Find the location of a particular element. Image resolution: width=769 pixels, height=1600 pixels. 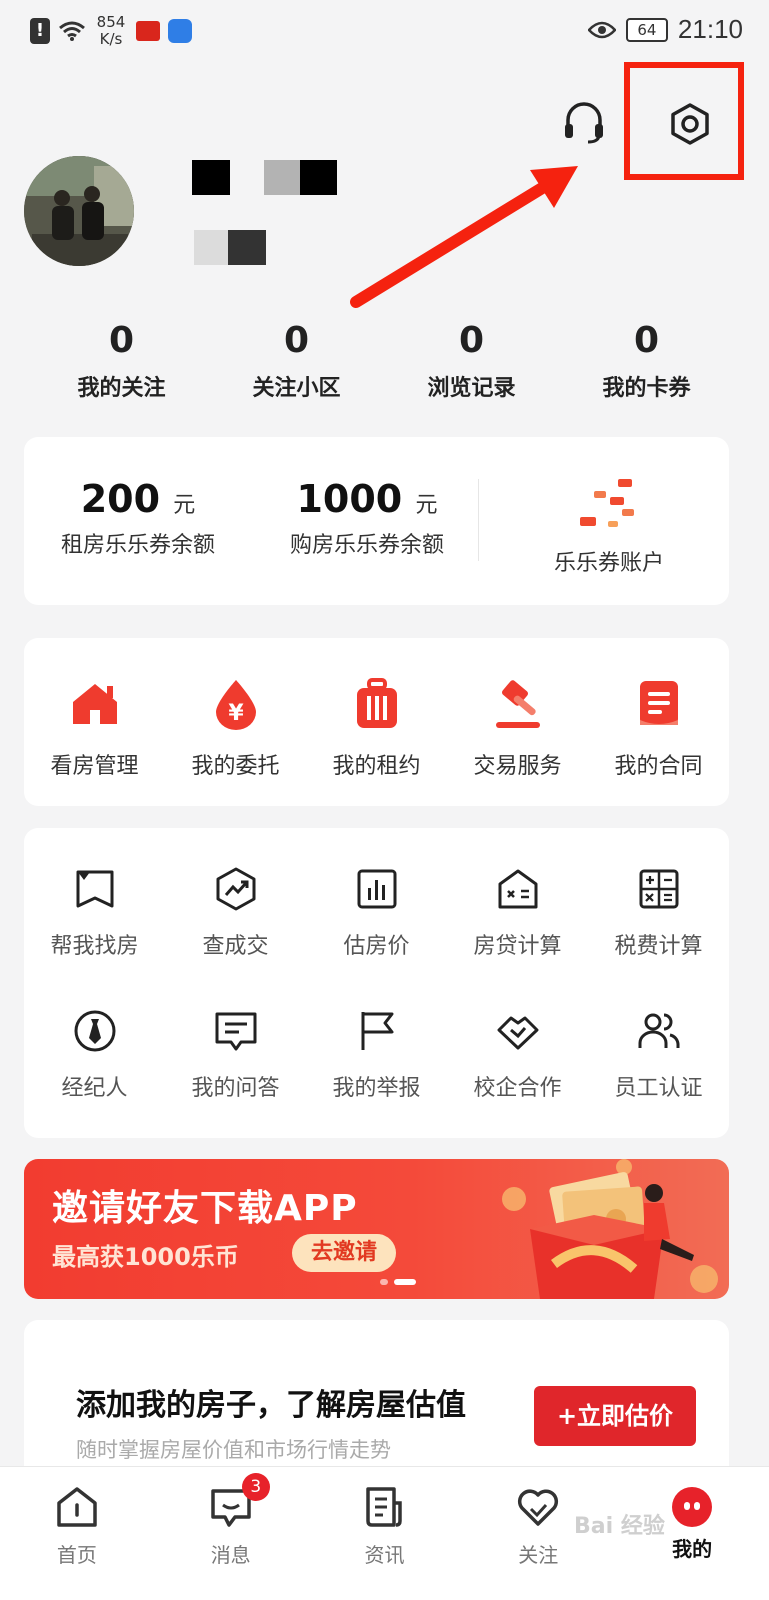

tool-label: 我的问答 is located at coordinates (235, 1088).